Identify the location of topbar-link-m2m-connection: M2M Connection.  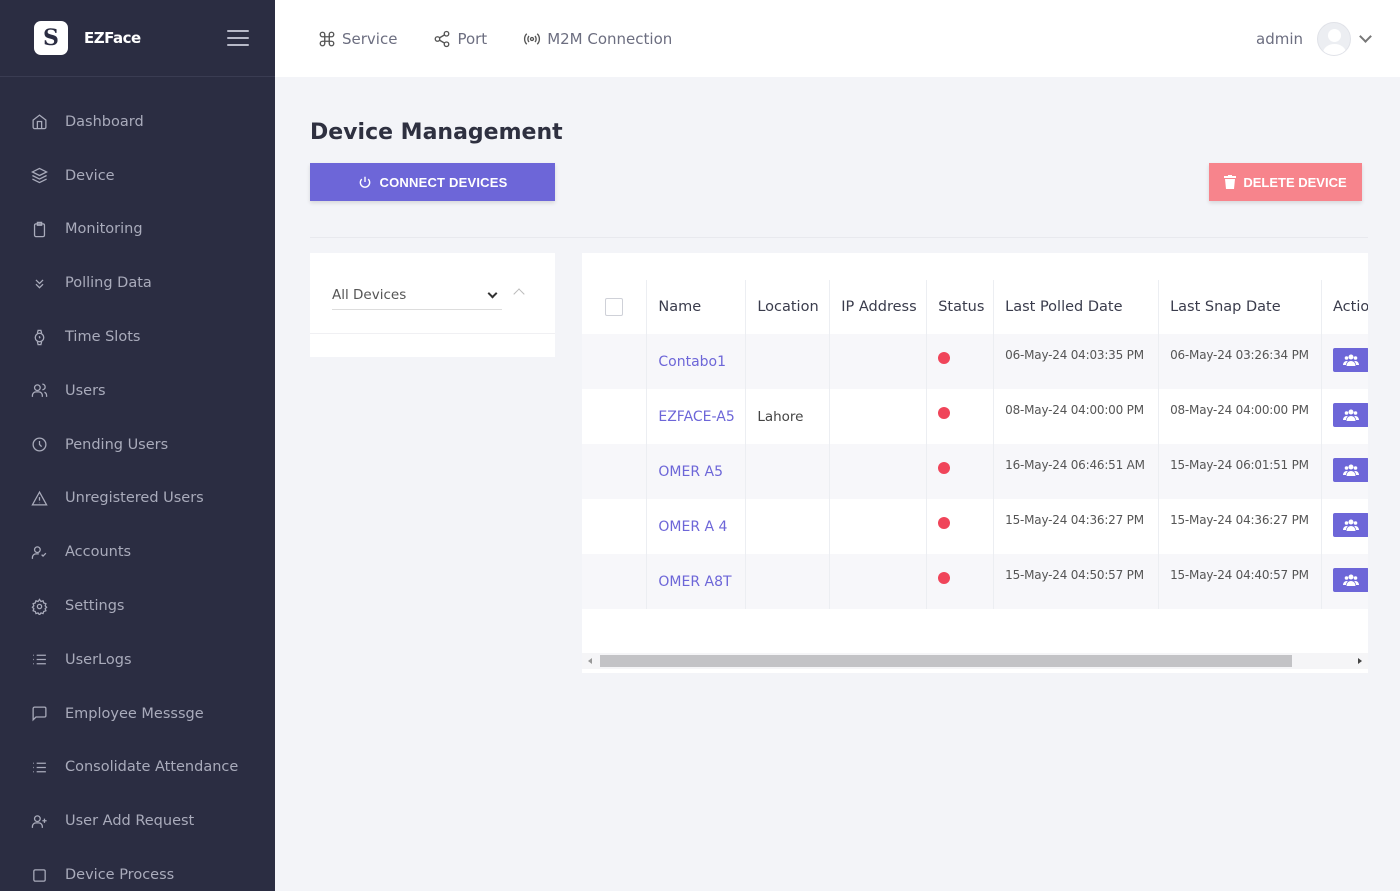
(597, 39).